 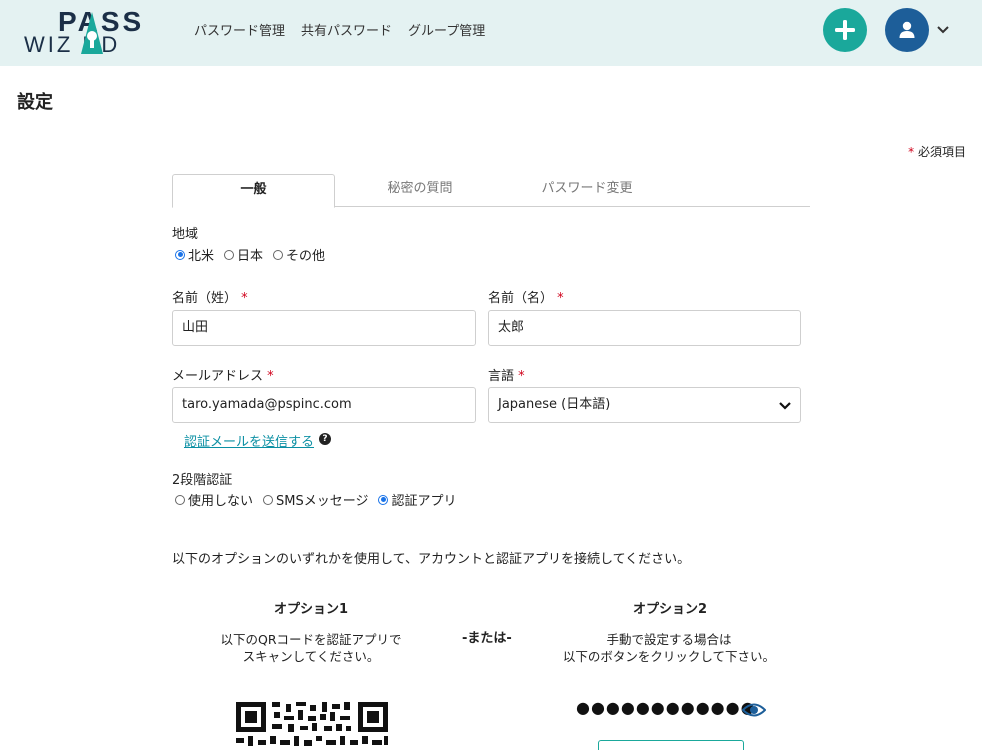 What do you see at coordinates (278, 254) in the screenshot?
I see `radio-other` at bounding box center [278, 254].